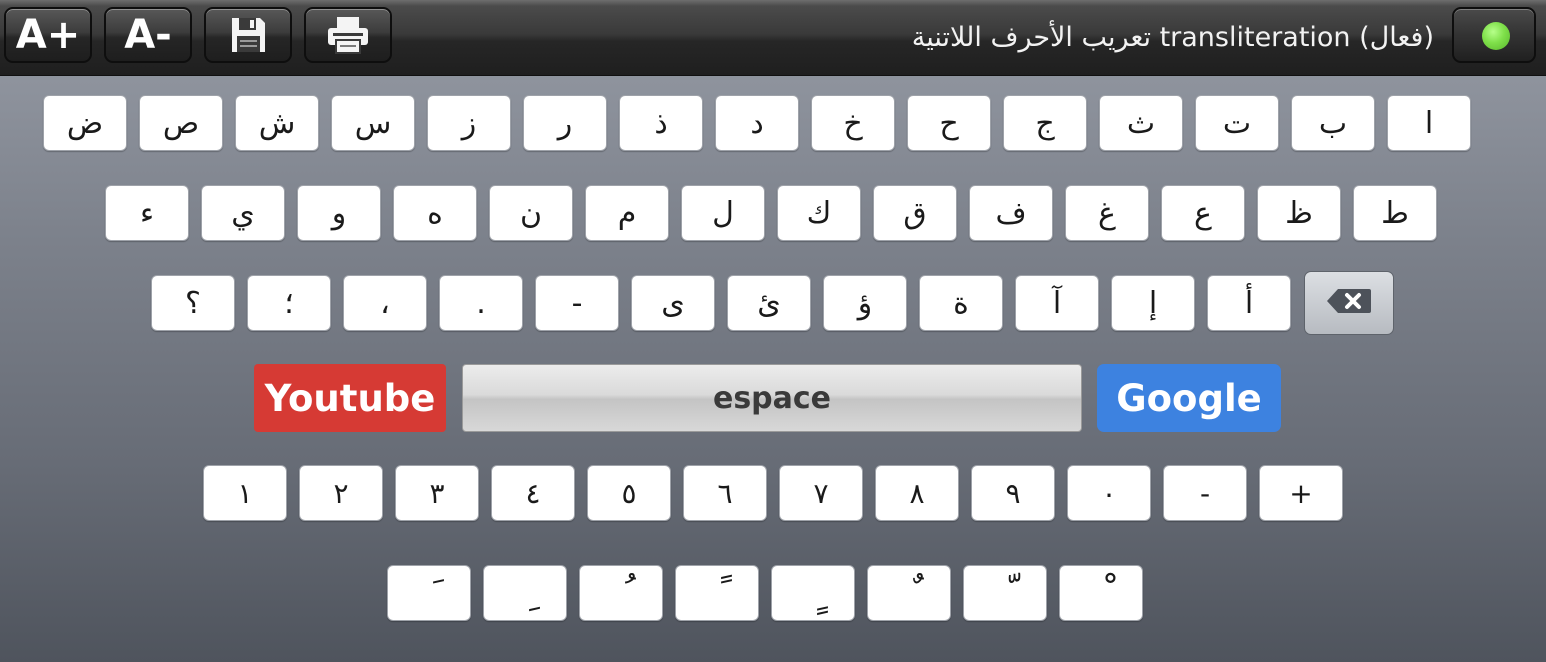 The height and width of the screenshot is (662, 1546). Describe the element at coordinates (193, 303) in the screenshot. I see `key: ؟` at that location.